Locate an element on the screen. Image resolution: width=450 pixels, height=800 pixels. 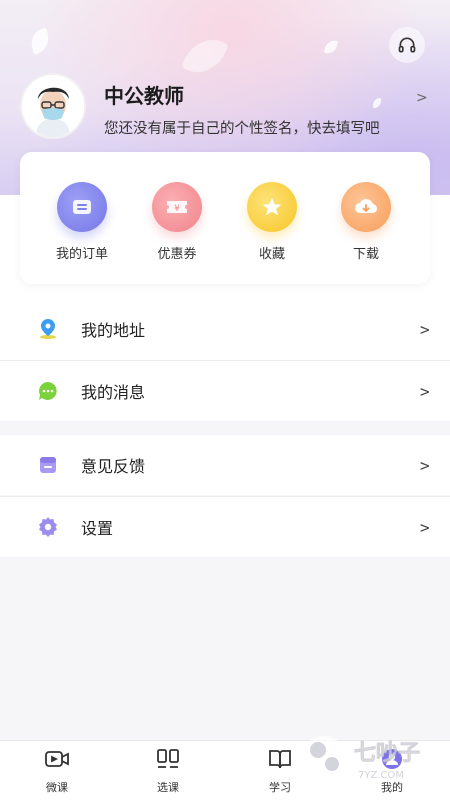
profile-chevron-right-icon: > is located at coordinates (422, 98).